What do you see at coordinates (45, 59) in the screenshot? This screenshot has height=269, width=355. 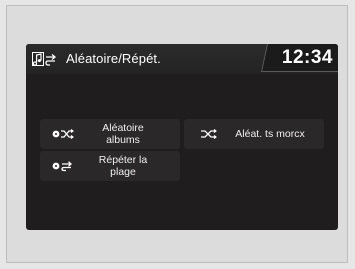 I see `music-note-repeat-icon` at bounding box center [45, 59].